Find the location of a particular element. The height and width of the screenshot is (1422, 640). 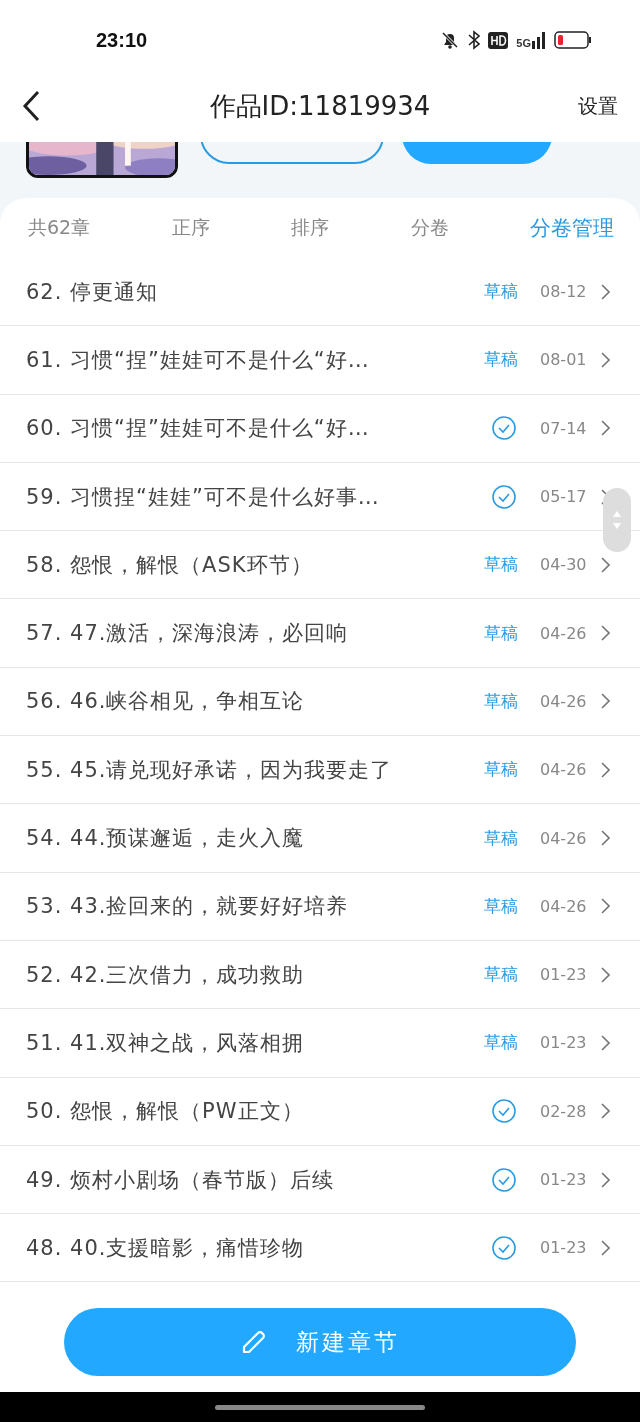

chapter-row: 53. 43.捡回来的，就要好好培养 草稿 04-26 is located at coordinates (320, 906).